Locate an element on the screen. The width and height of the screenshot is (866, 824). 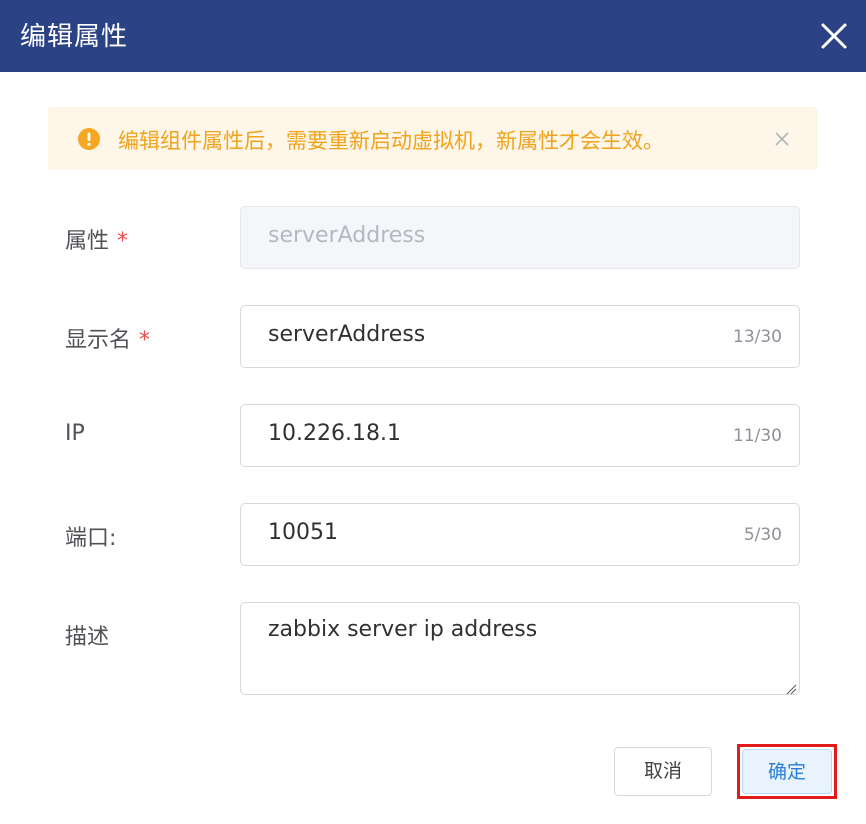
display-name-value: serverAddress is located at coordinates (347, 334).